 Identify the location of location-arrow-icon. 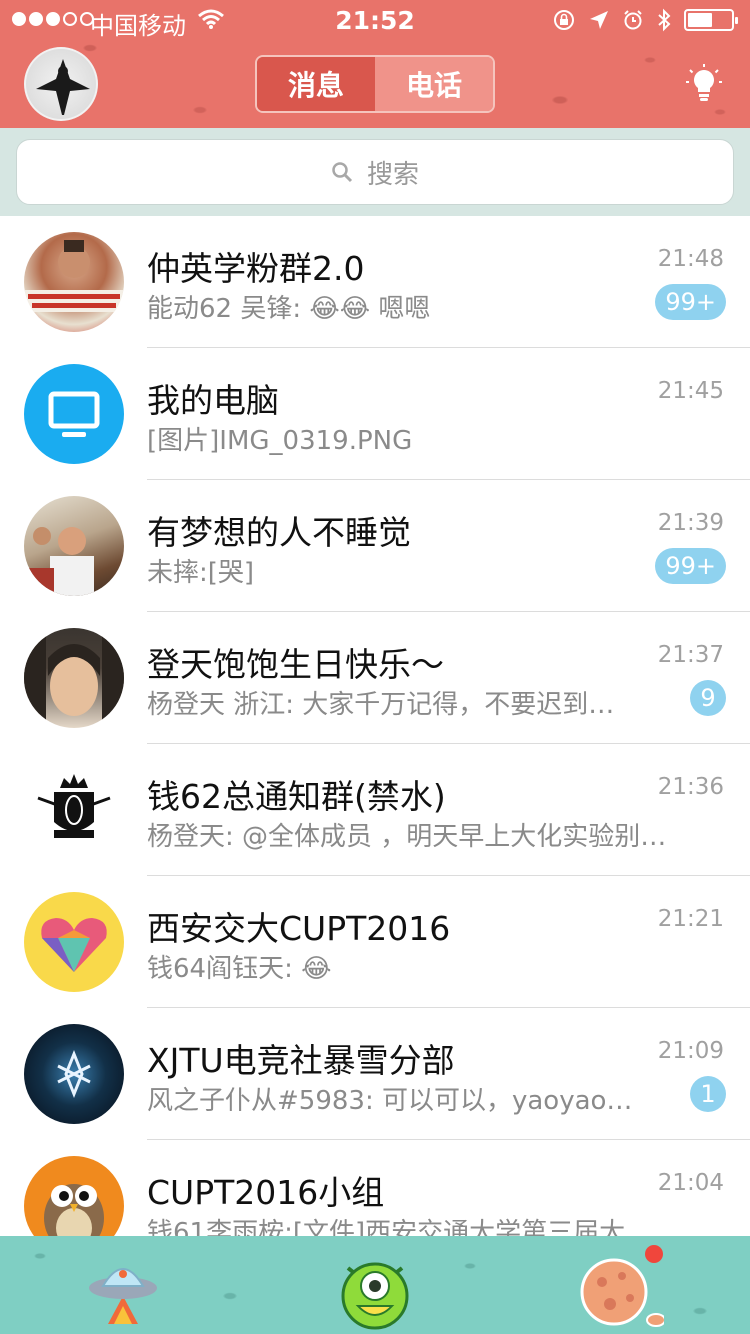
(599, 20).